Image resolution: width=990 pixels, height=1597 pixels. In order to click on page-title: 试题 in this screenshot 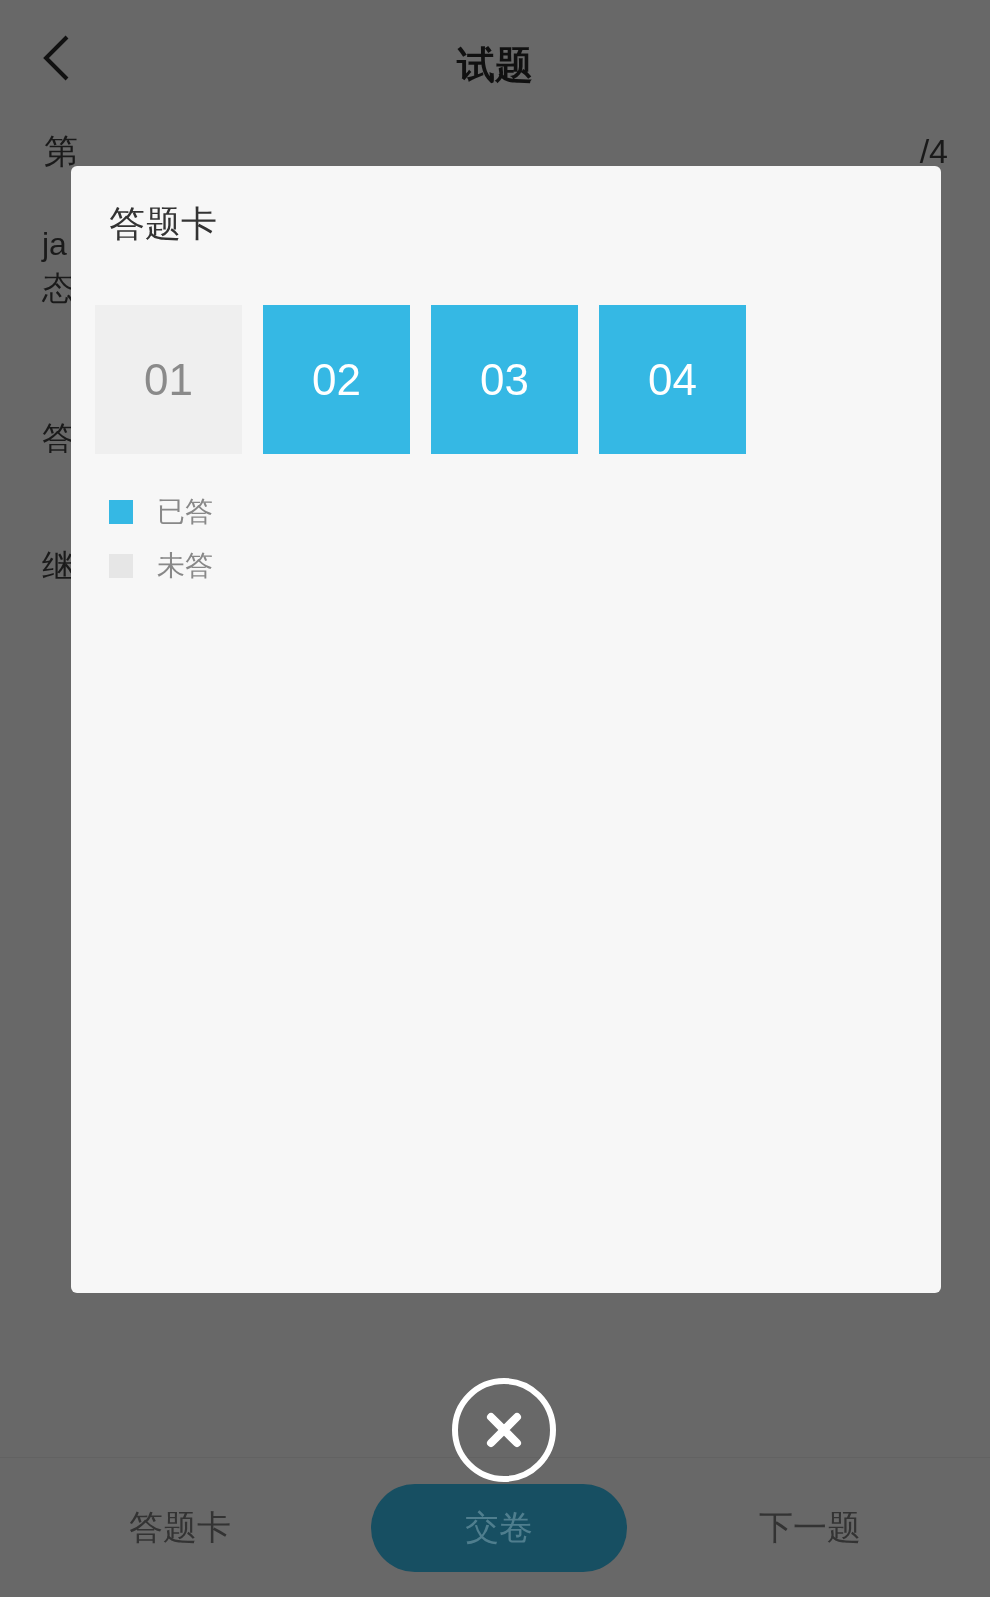, I will do `click(495, 65)`.